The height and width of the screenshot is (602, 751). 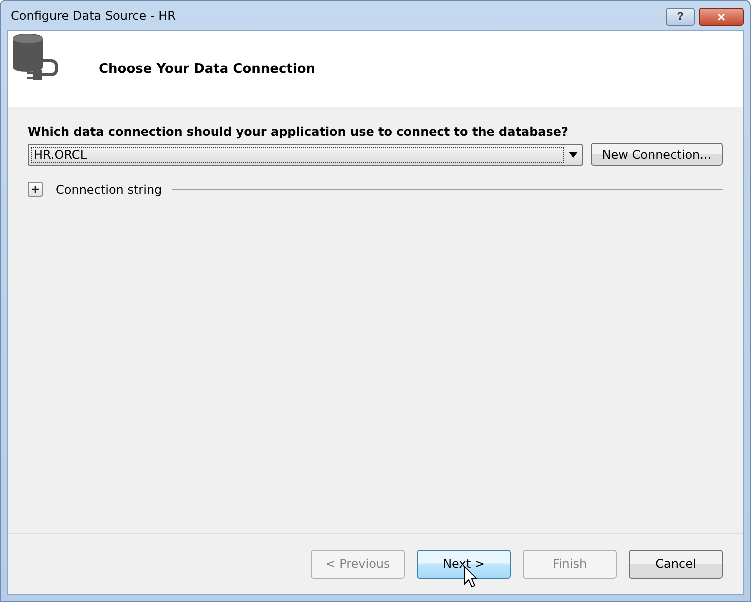 I want to click on wizard-button: Cancel, so click(x=676, y=564).